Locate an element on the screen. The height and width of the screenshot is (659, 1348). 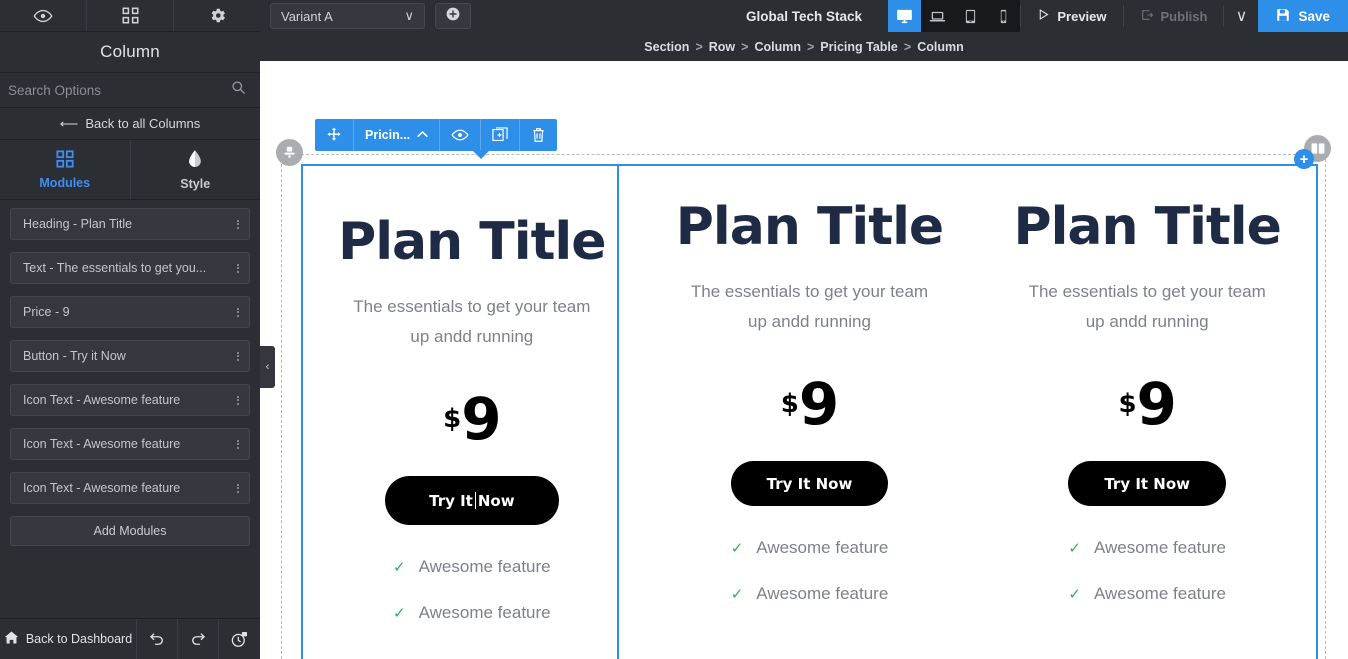
publish-options-caret-icon: ∨ is located at coordinates (1241, 16).